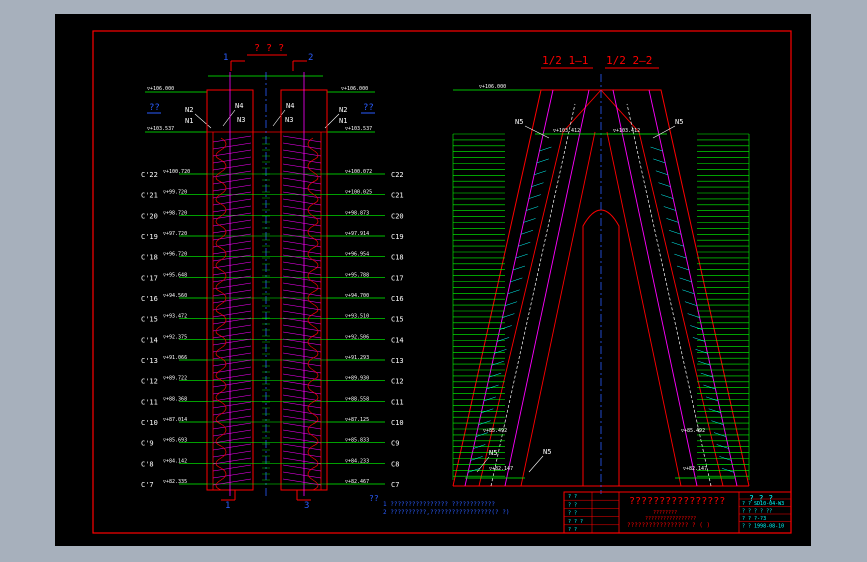 The height and width of the screenshot is (562, 867). Describe the element at coordinates (149, 320) in the screenshot. I see `level-code-left: C'15` at that location.